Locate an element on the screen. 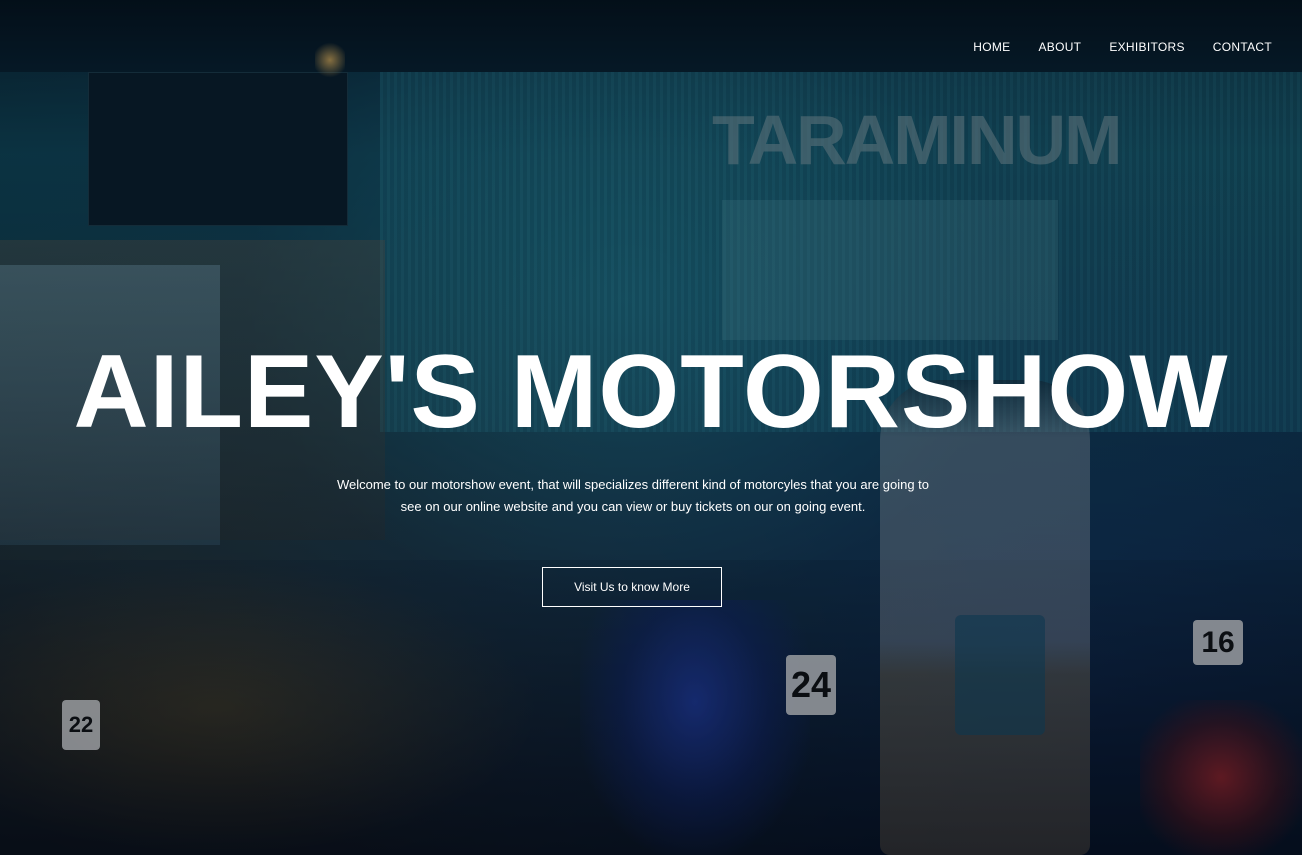 Image resolution: width=1302 pixels, height=855 pixels. motorcycle-blue is located at coordinates (695, 727).